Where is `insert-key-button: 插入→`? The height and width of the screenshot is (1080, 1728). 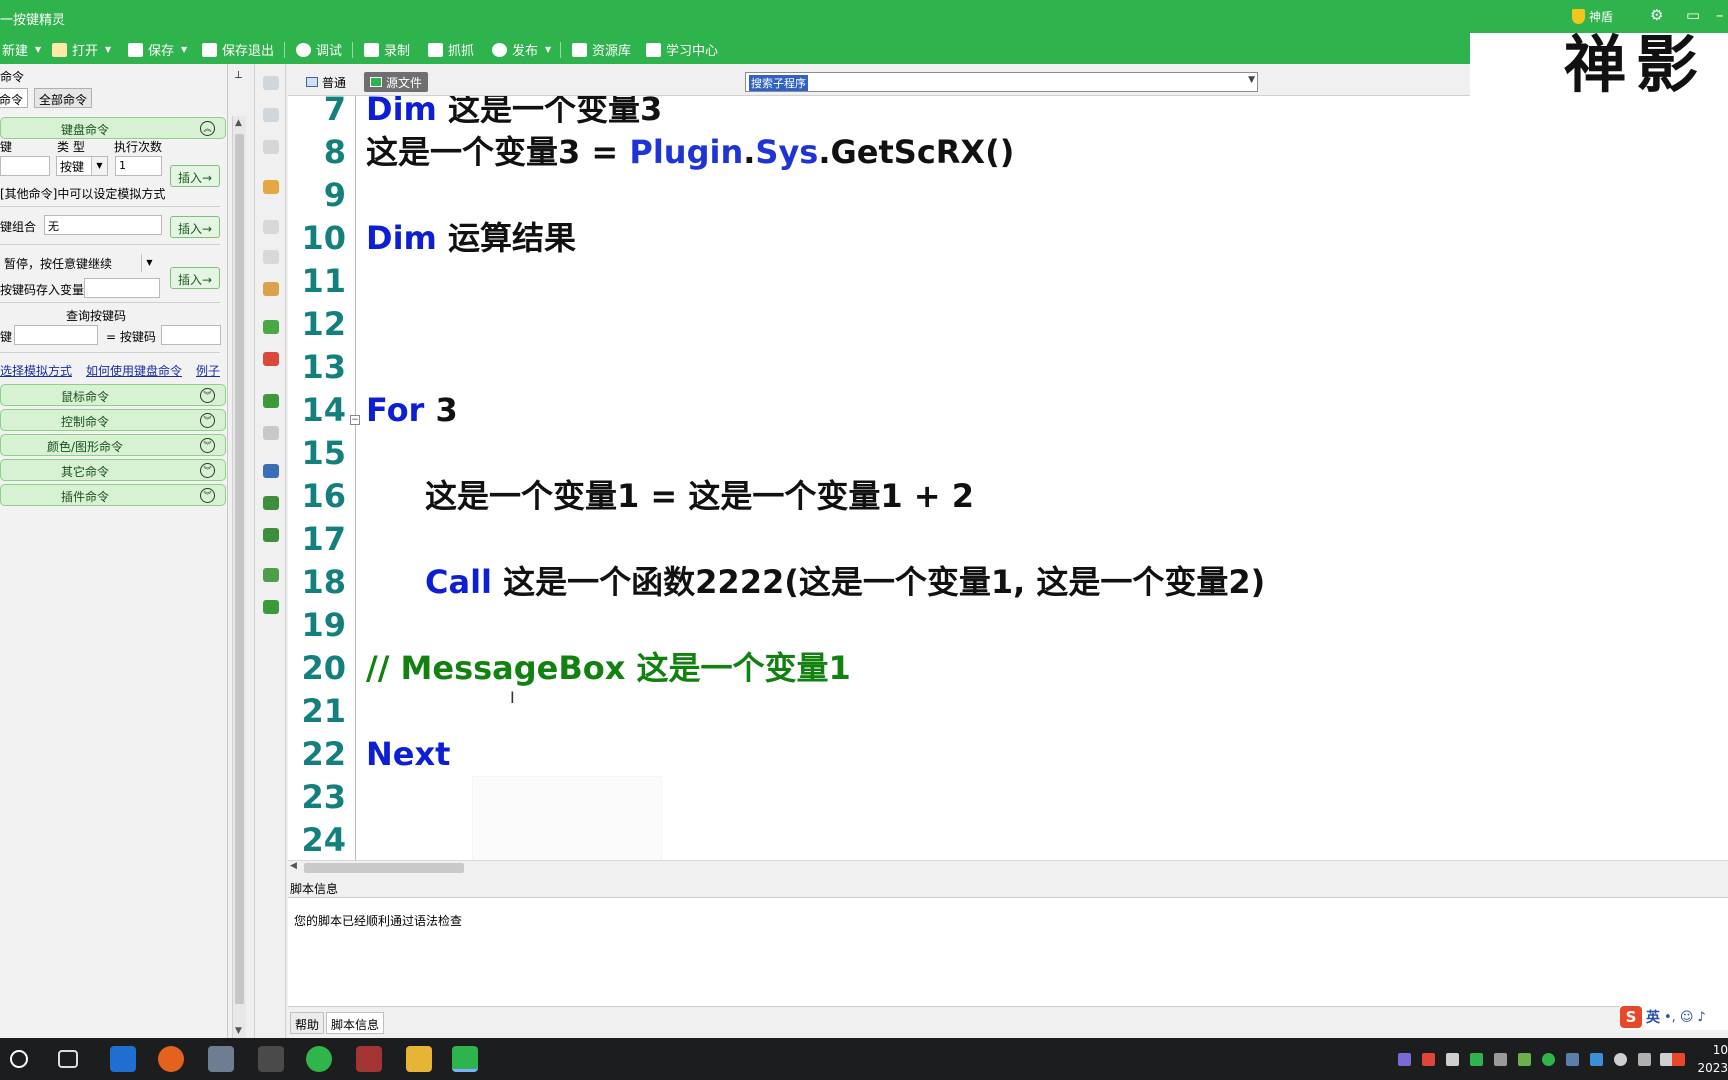
insert-key-button: 插入→ is located at coordinates (195, 176).